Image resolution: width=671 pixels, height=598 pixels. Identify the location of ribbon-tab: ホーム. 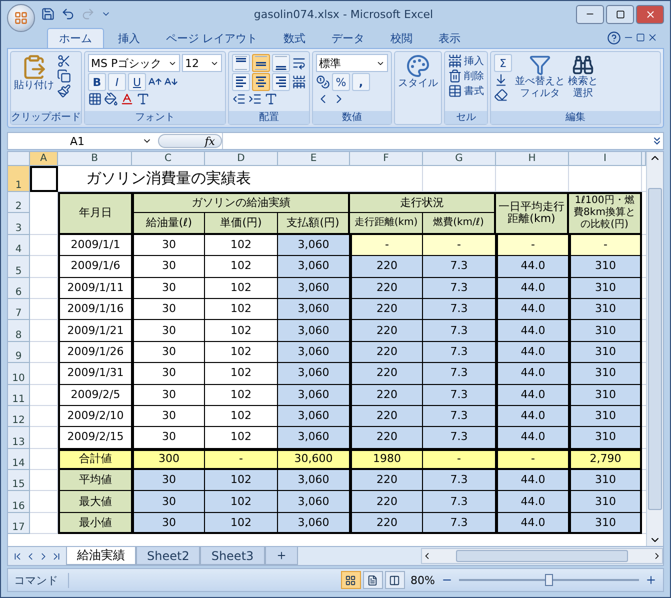
(75, 38).